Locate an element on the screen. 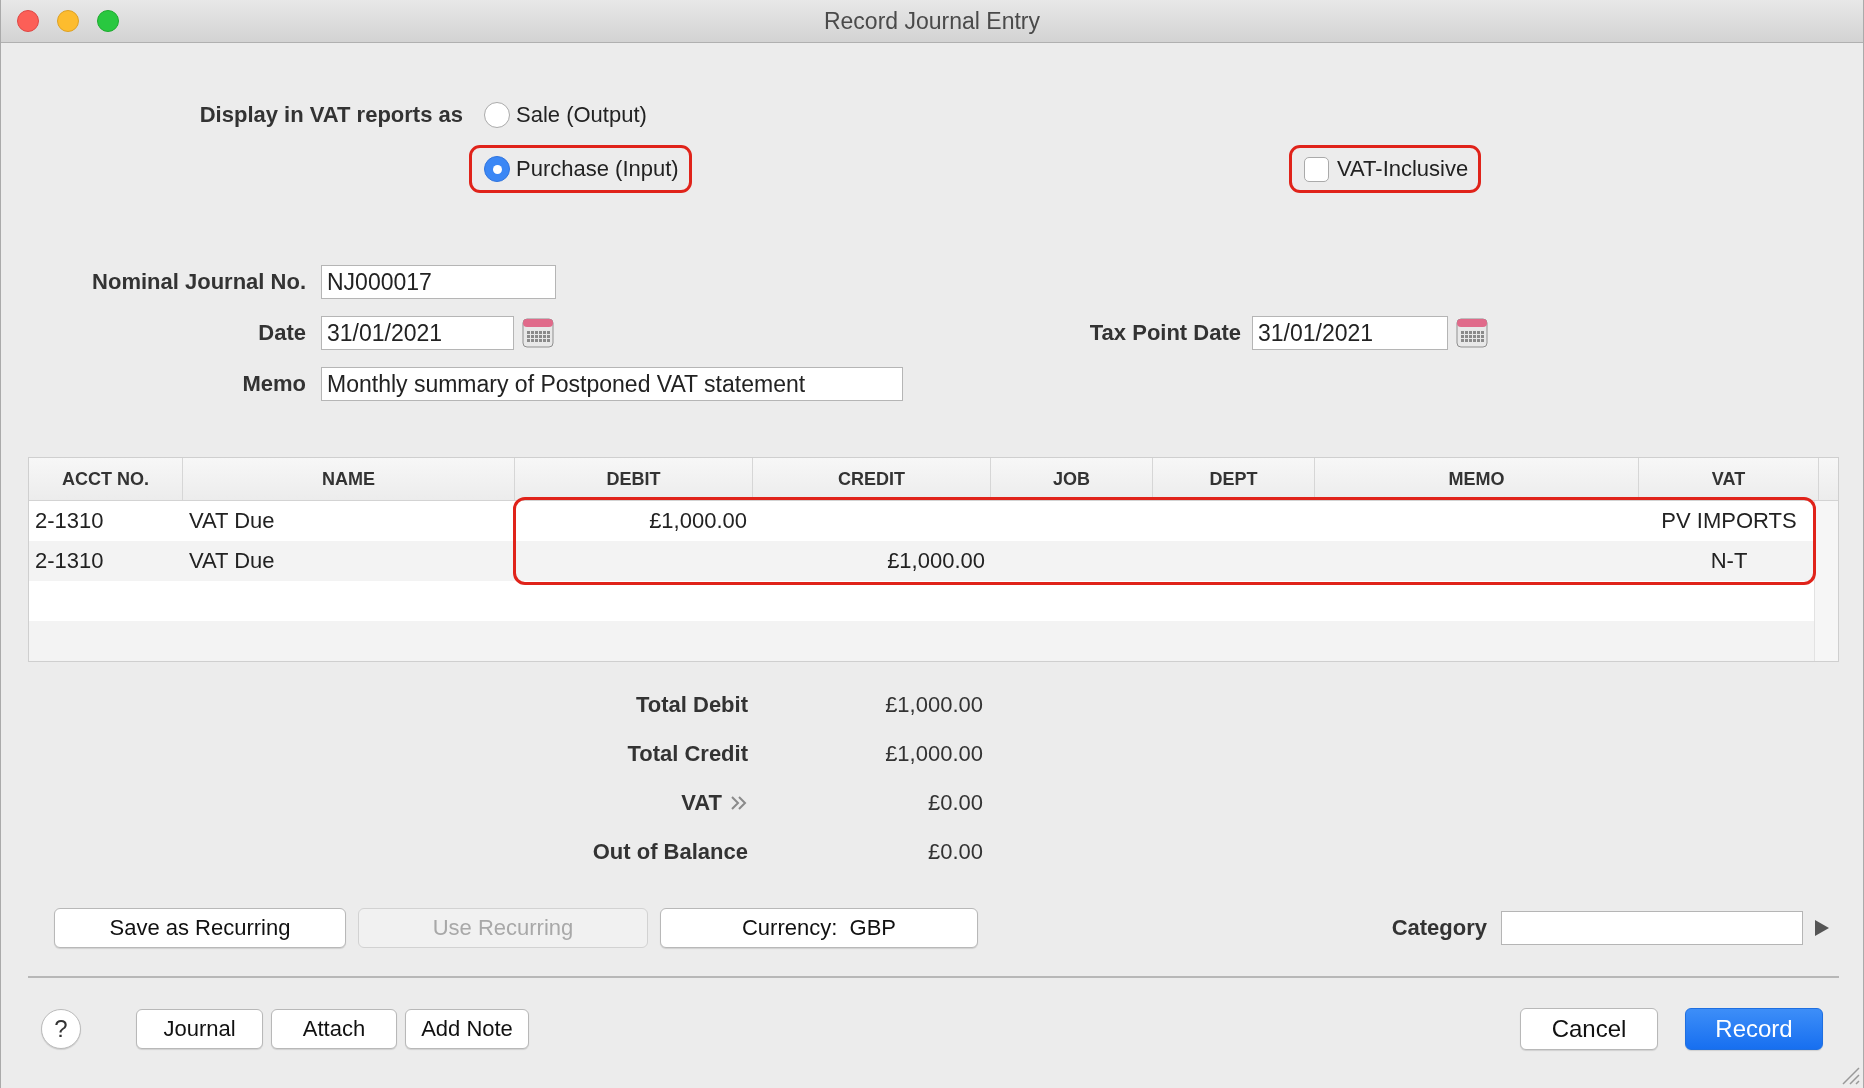 The height and width of the screenshot is (1088, 1864). field-label: Display in VAT reports as is located at coordinates (331, 115).